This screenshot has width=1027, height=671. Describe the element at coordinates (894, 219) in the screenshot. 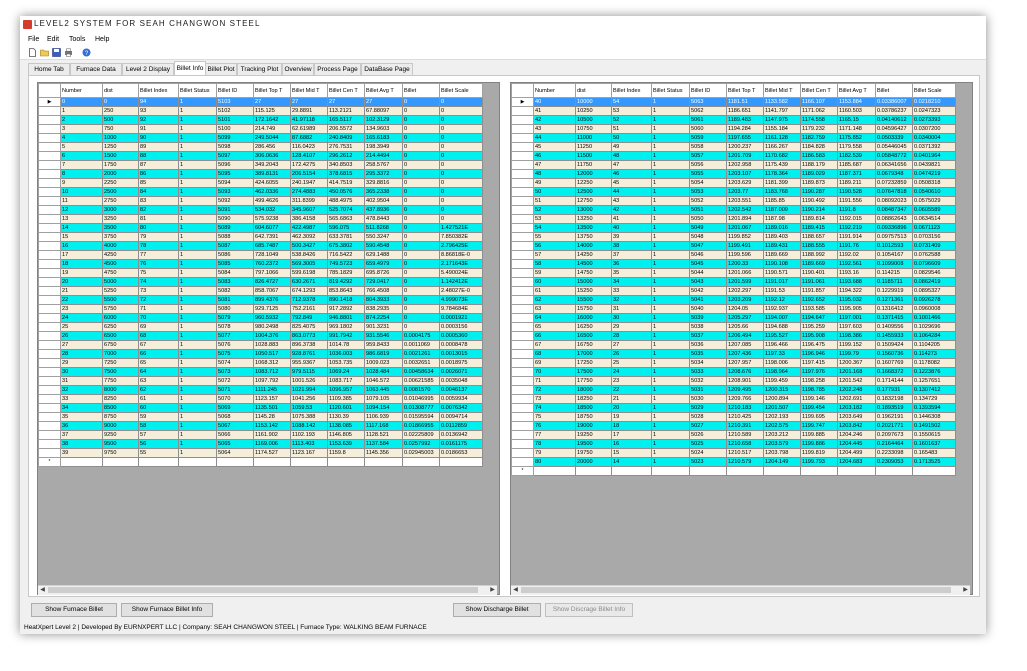

I see `table-cell: 0.08862643` at that location.